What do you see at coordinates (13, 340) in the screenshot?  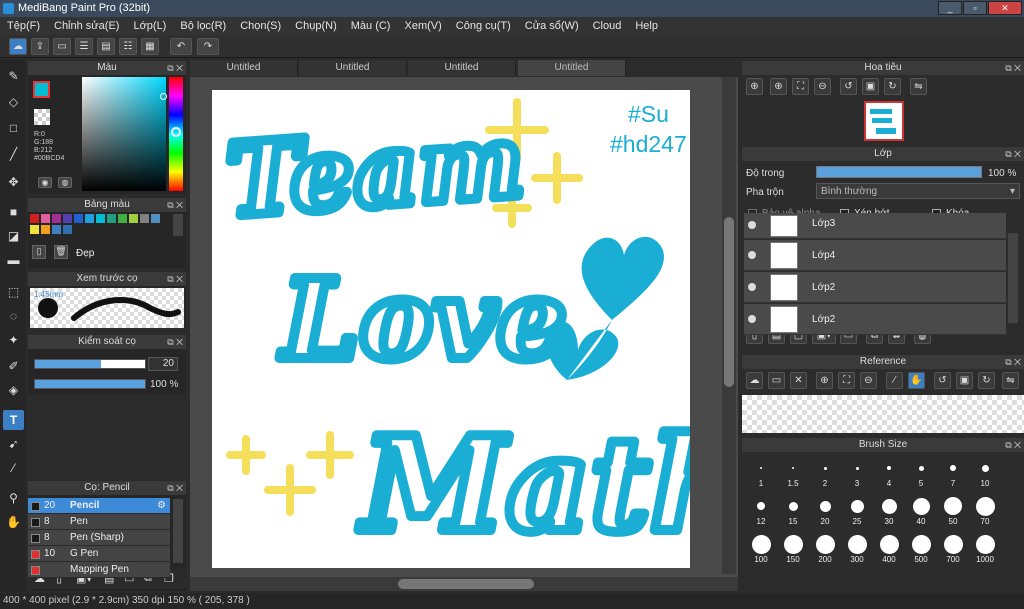 I see `magic-wand-tool-icon: ✦` at bounding box center [13, 340].